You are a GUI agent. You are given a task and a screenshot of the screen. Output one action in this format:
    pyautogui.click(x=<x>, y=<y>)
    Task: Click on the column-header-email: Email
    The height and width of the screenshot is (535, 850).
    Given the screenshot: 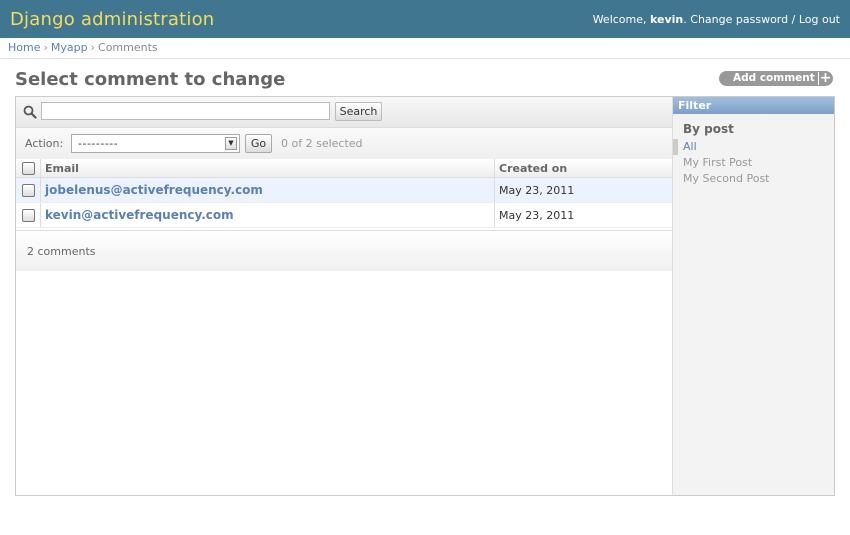 What is the action you would take?
    pyautogui.click(x=267, y=168)
    